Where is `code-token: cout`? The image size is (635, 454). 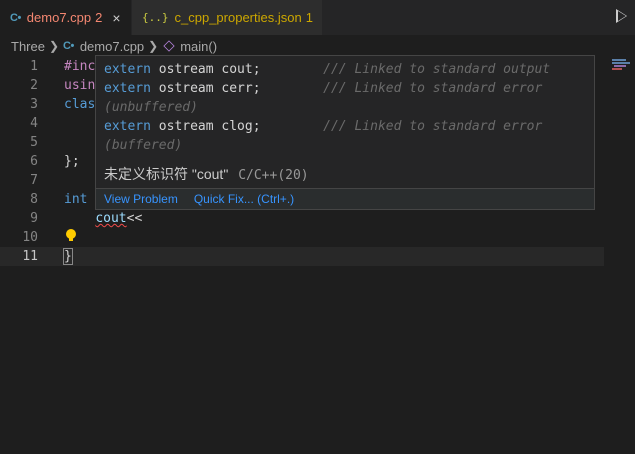
code-token: cout is located at coordinates (111, 218).